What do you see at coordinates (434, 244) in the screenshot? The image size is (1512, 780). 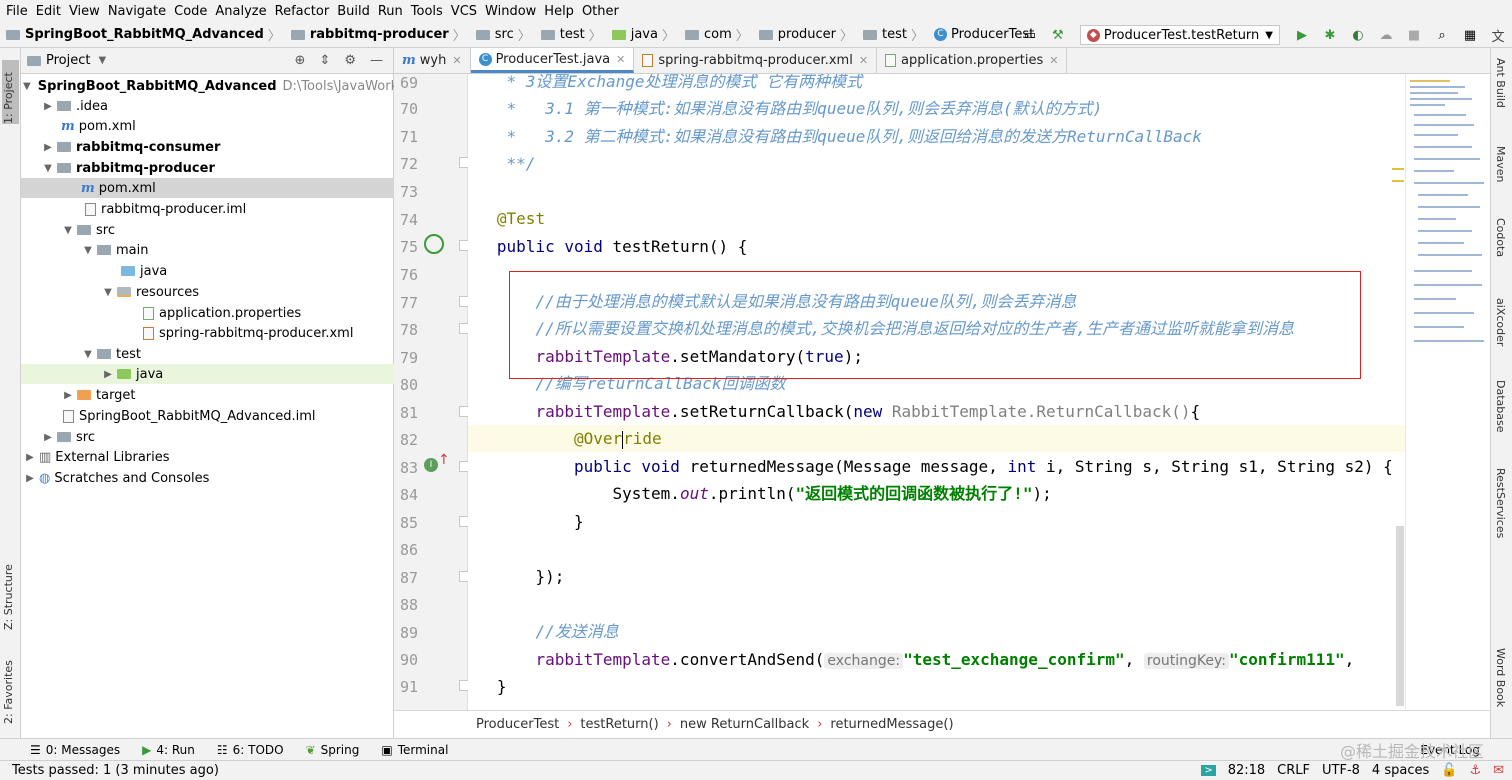 I see `run-test-icon` at bounding box center [434, 244].